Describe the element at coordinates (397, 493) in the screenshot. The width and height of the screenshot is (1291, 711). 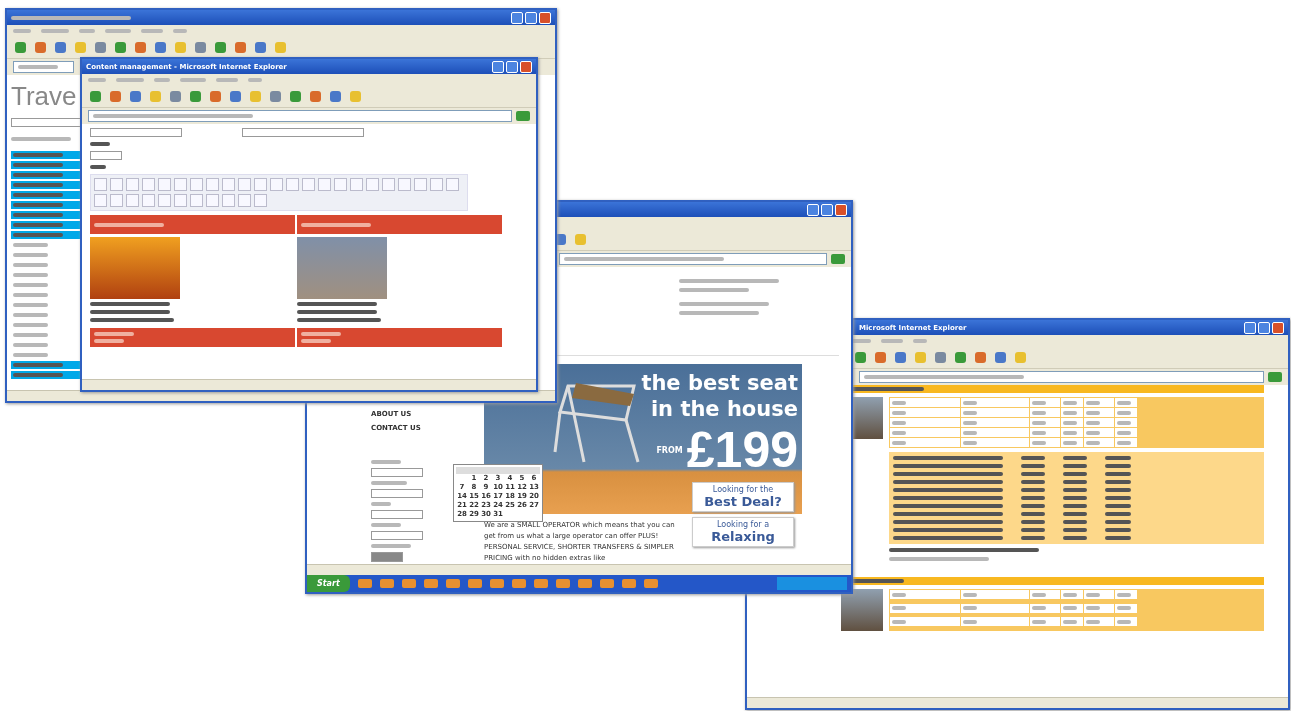
I see `departure-select` at that location.